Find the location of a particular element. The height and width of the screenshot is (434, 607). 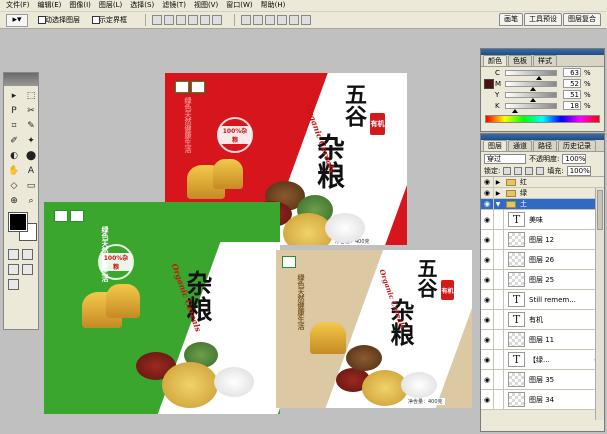

fill-input: 100% is located at coordinates (578, 170).